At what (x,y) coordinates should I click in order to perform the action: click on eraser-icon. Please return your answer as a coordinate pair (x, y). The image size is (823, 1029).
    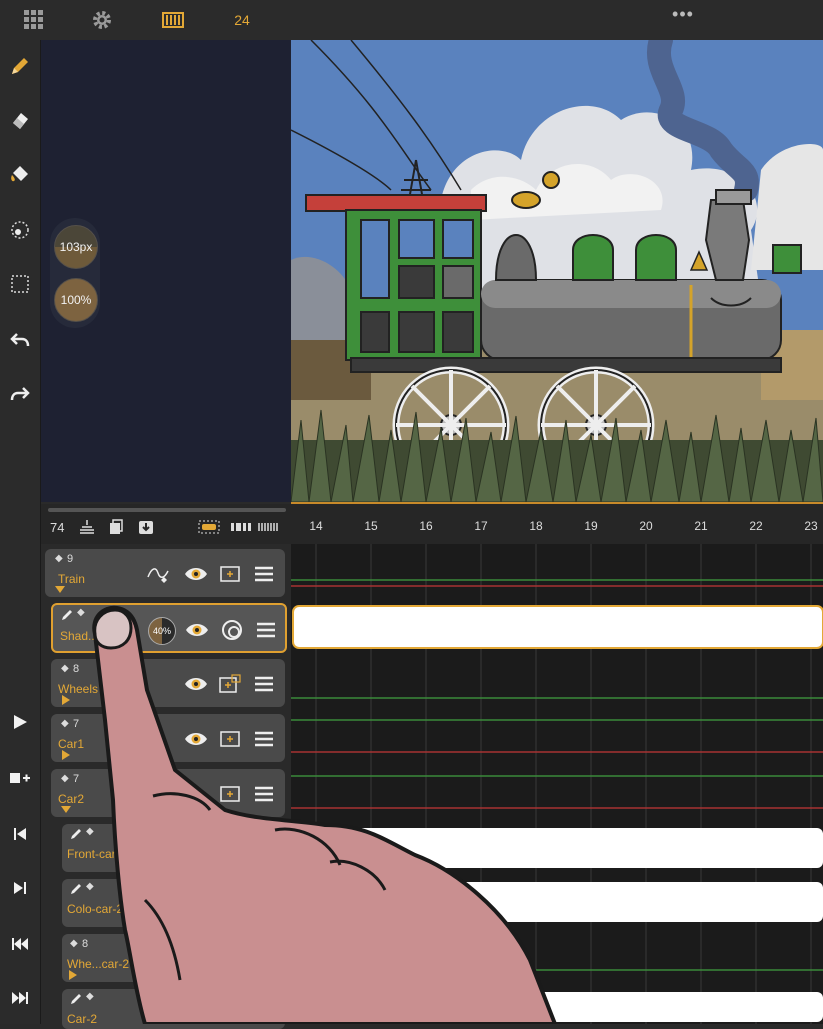
    Looking at the image, I should click on (20, 120).